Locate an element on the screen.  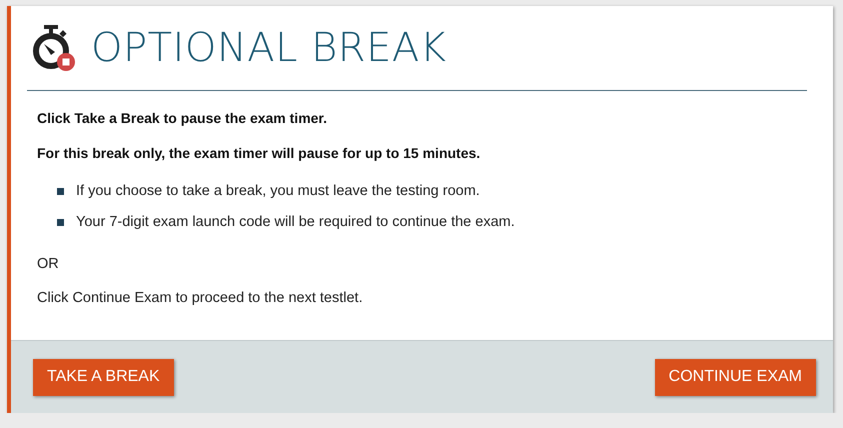
instruction-text: For this break only, the exam timer will pause for up to 15 minutes. is located at coordinates (259, 153).